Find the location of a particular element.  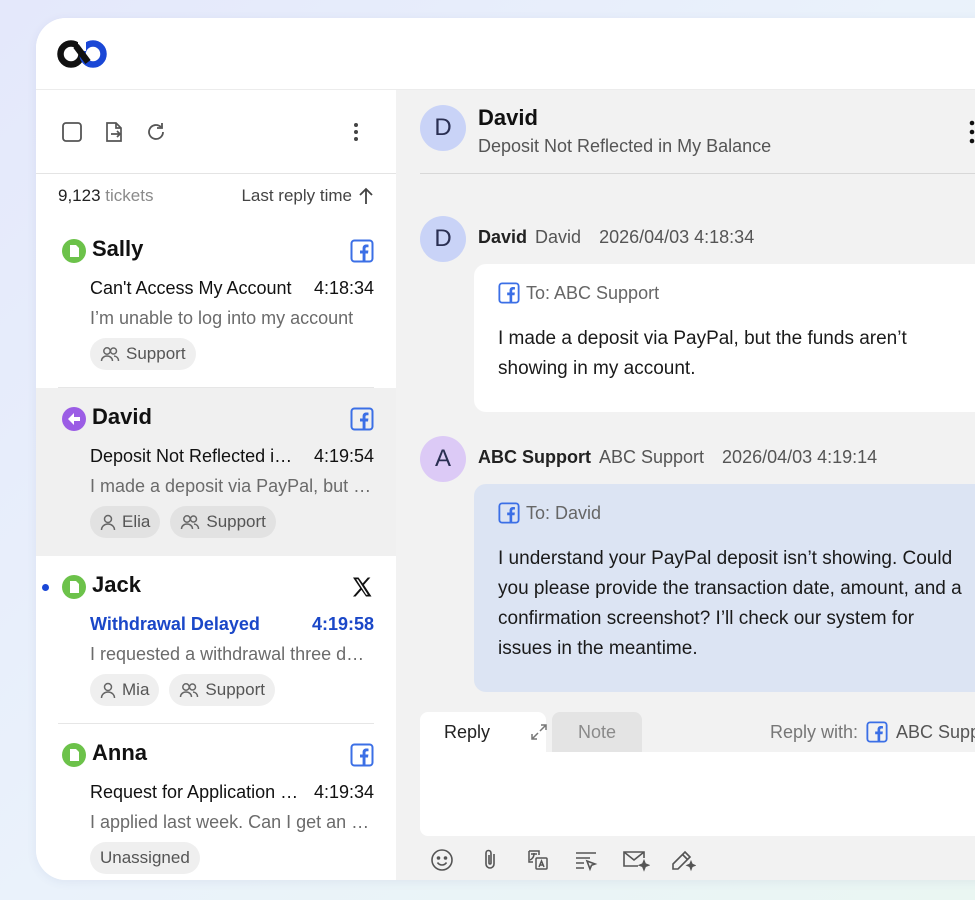

tab-reply-label: Reply is located at coordinates (467, 731).